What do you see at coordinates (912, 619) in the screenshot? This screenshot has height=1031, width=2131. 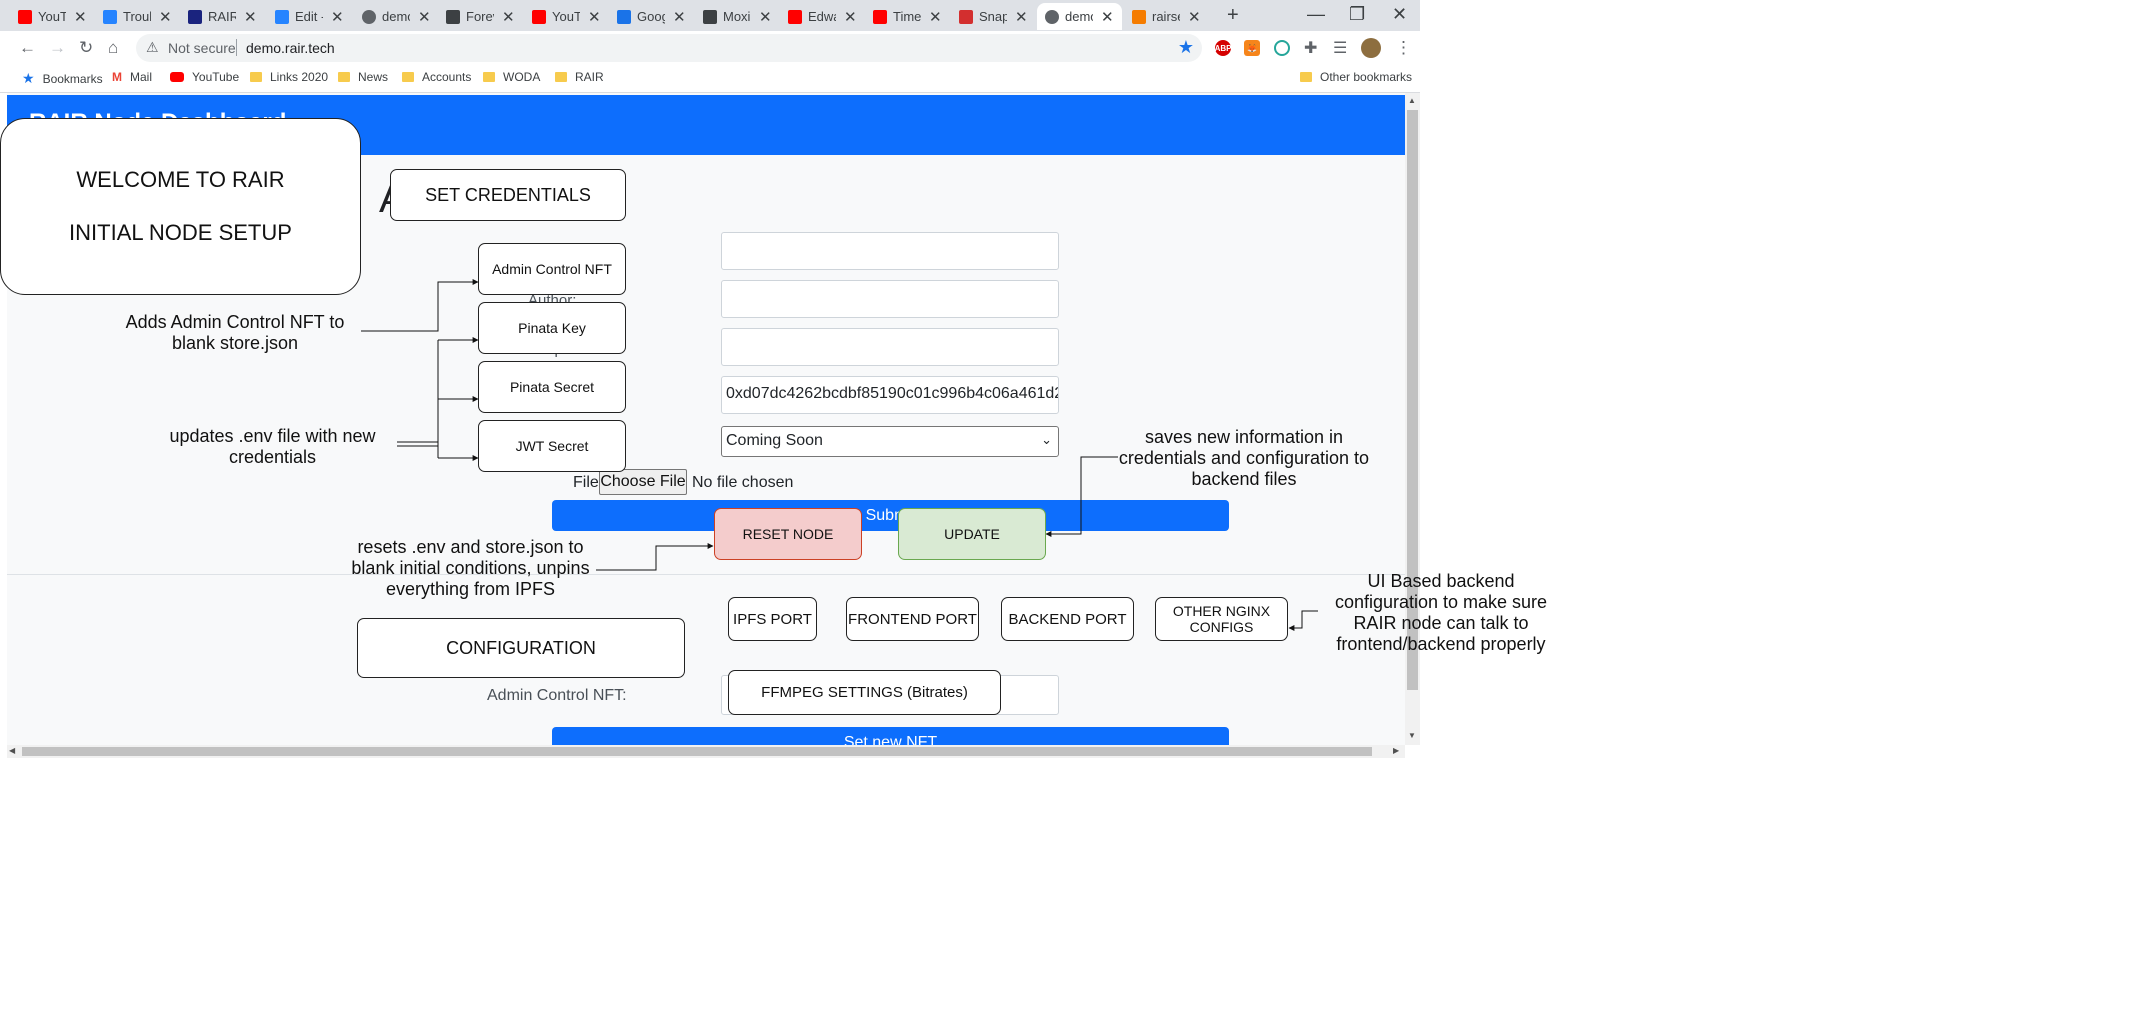 I see `frontend-port-button: FRONTEND PORT` at bounding box center [912, 619].